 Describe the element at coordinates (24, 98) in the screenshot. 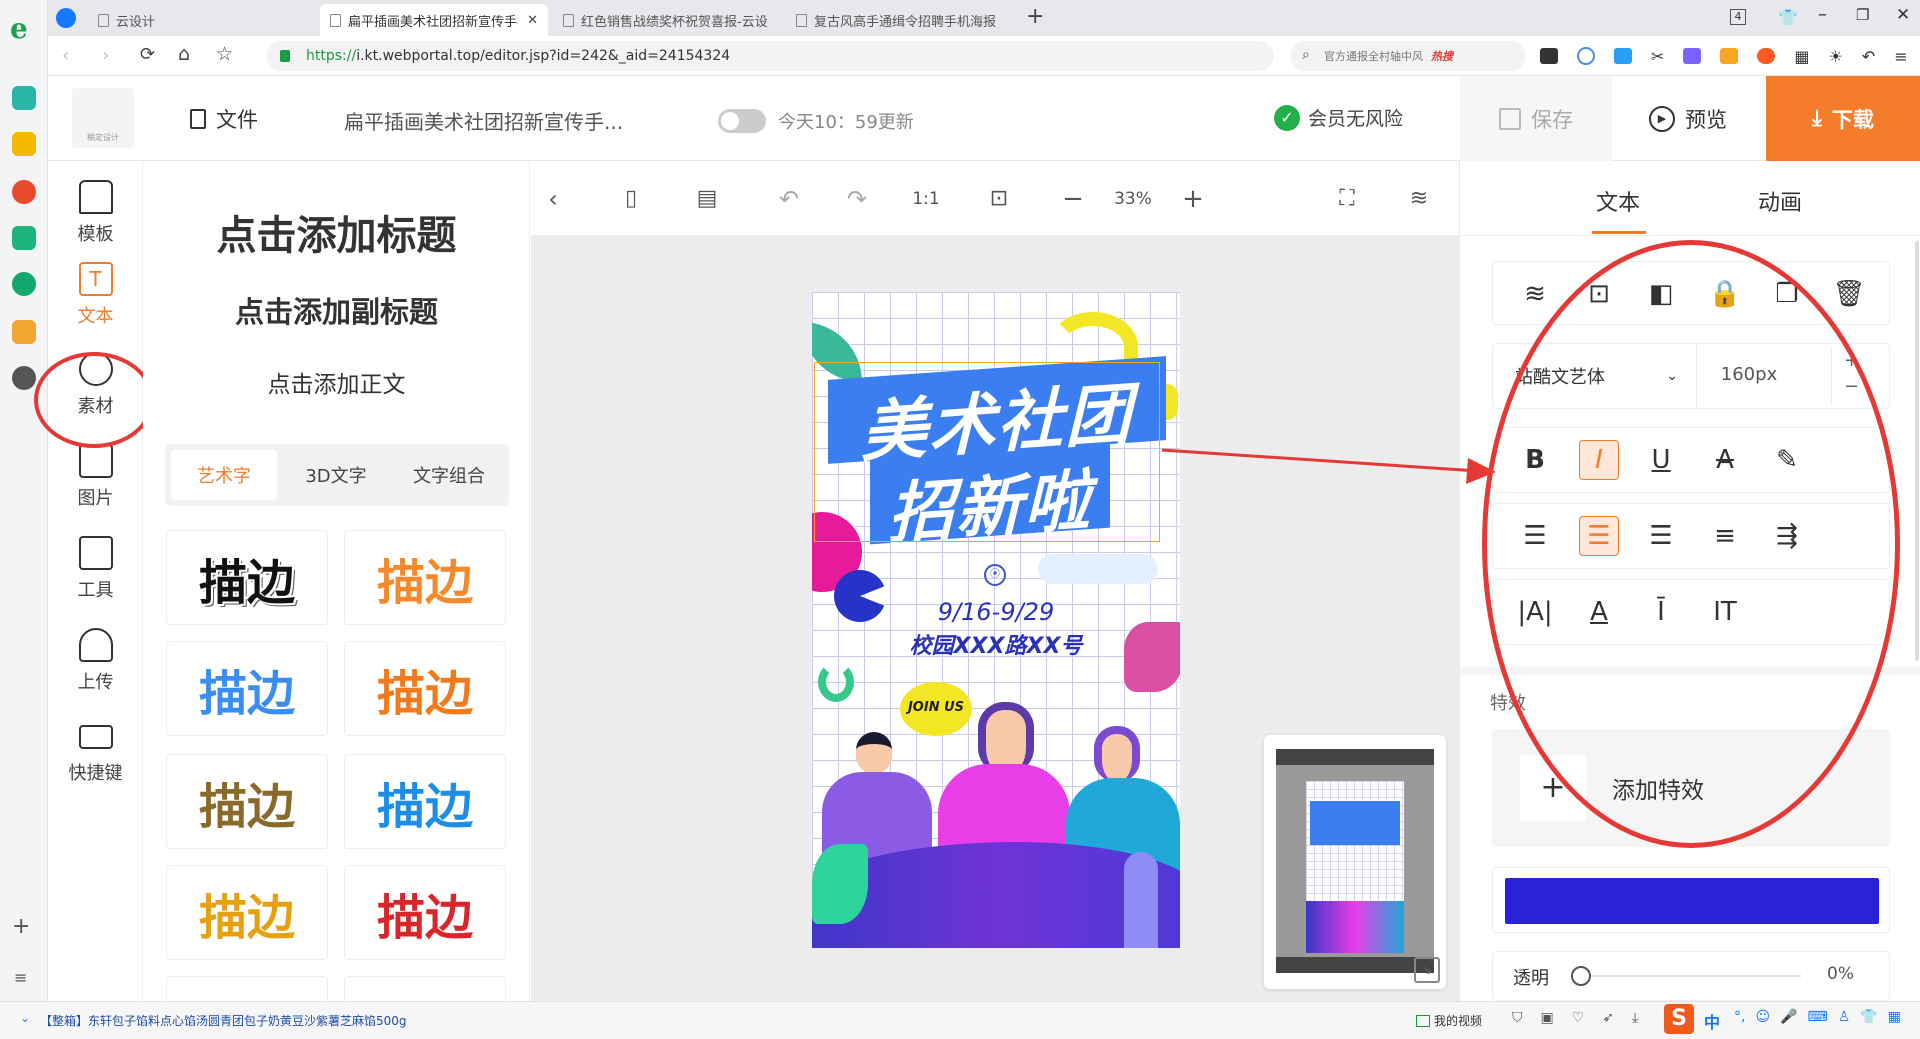

I see `plus-app-icon` at that location.